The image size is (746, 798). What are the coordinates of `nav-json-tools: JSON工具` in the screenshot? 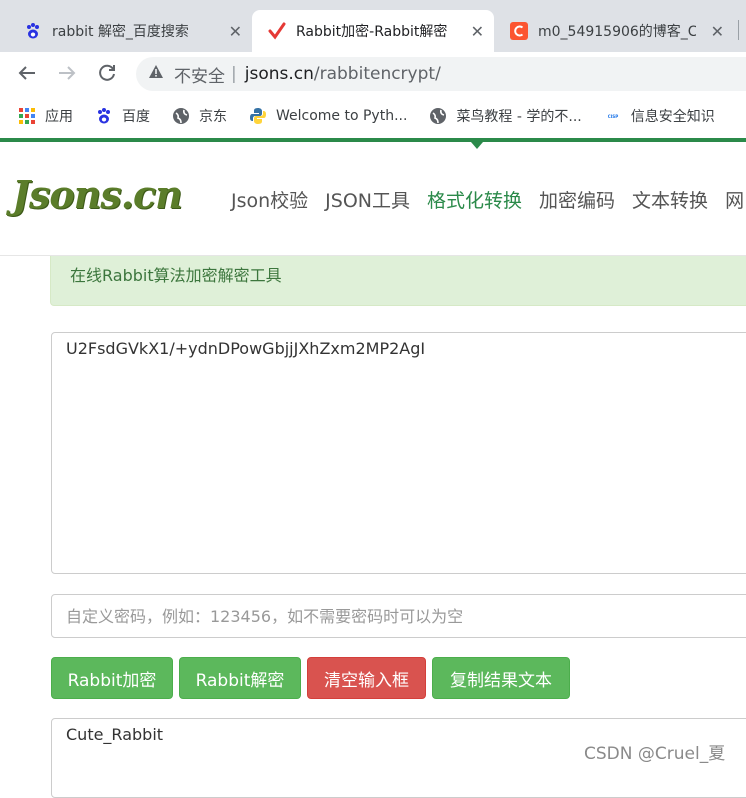 It's located at (367, 199).